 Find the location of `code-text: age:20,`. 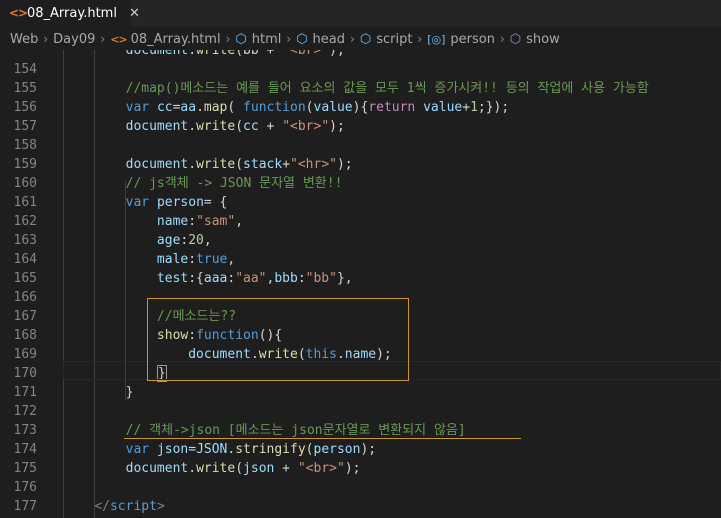

code-text: age:20, is located at coordinates (137, 240).